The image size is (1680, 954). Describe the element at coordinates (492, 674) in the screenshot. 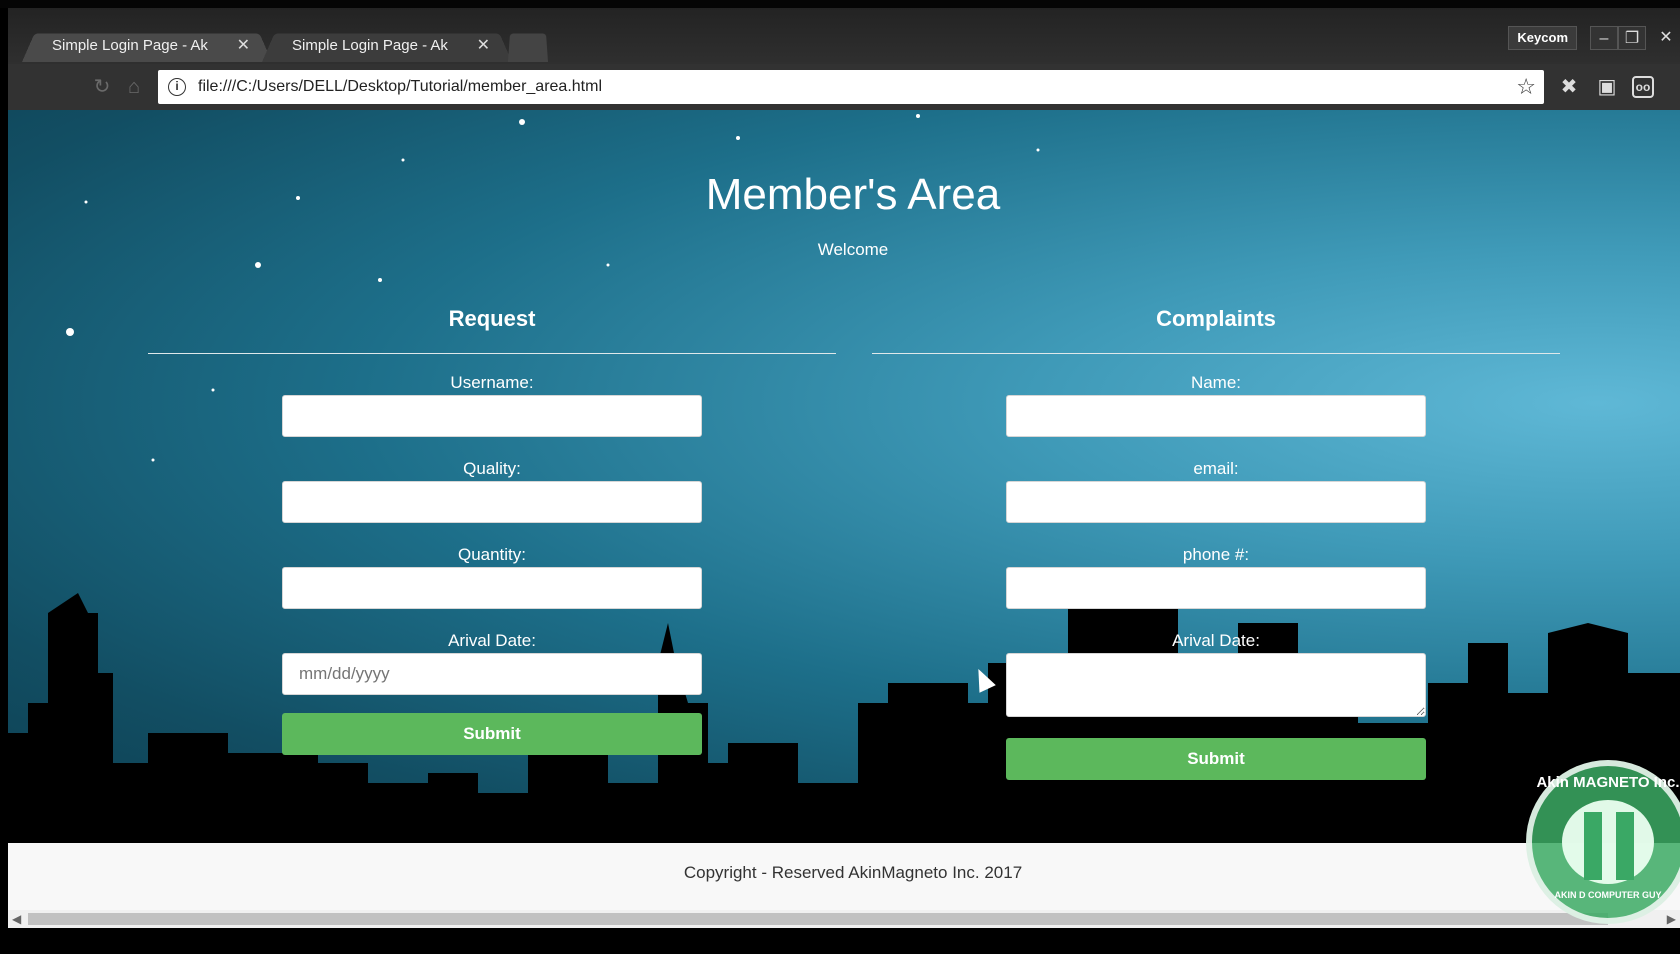

I see `arrival-date-input` at that location.